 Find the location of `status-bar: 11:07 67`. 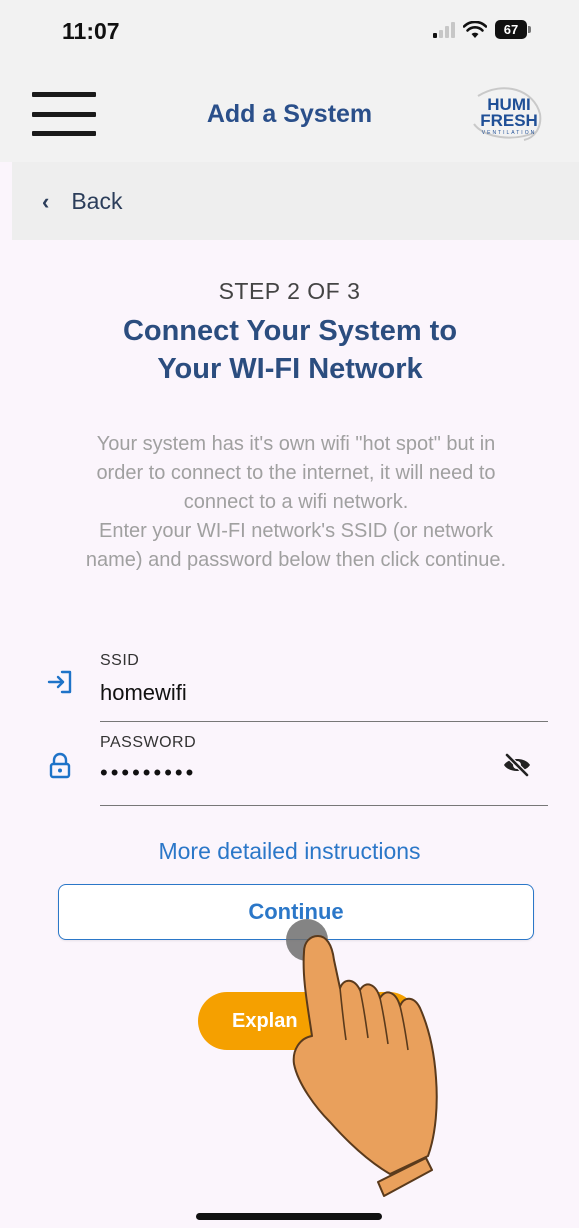

status-bar: 11:07 67 is located at coordinates (289, 35).